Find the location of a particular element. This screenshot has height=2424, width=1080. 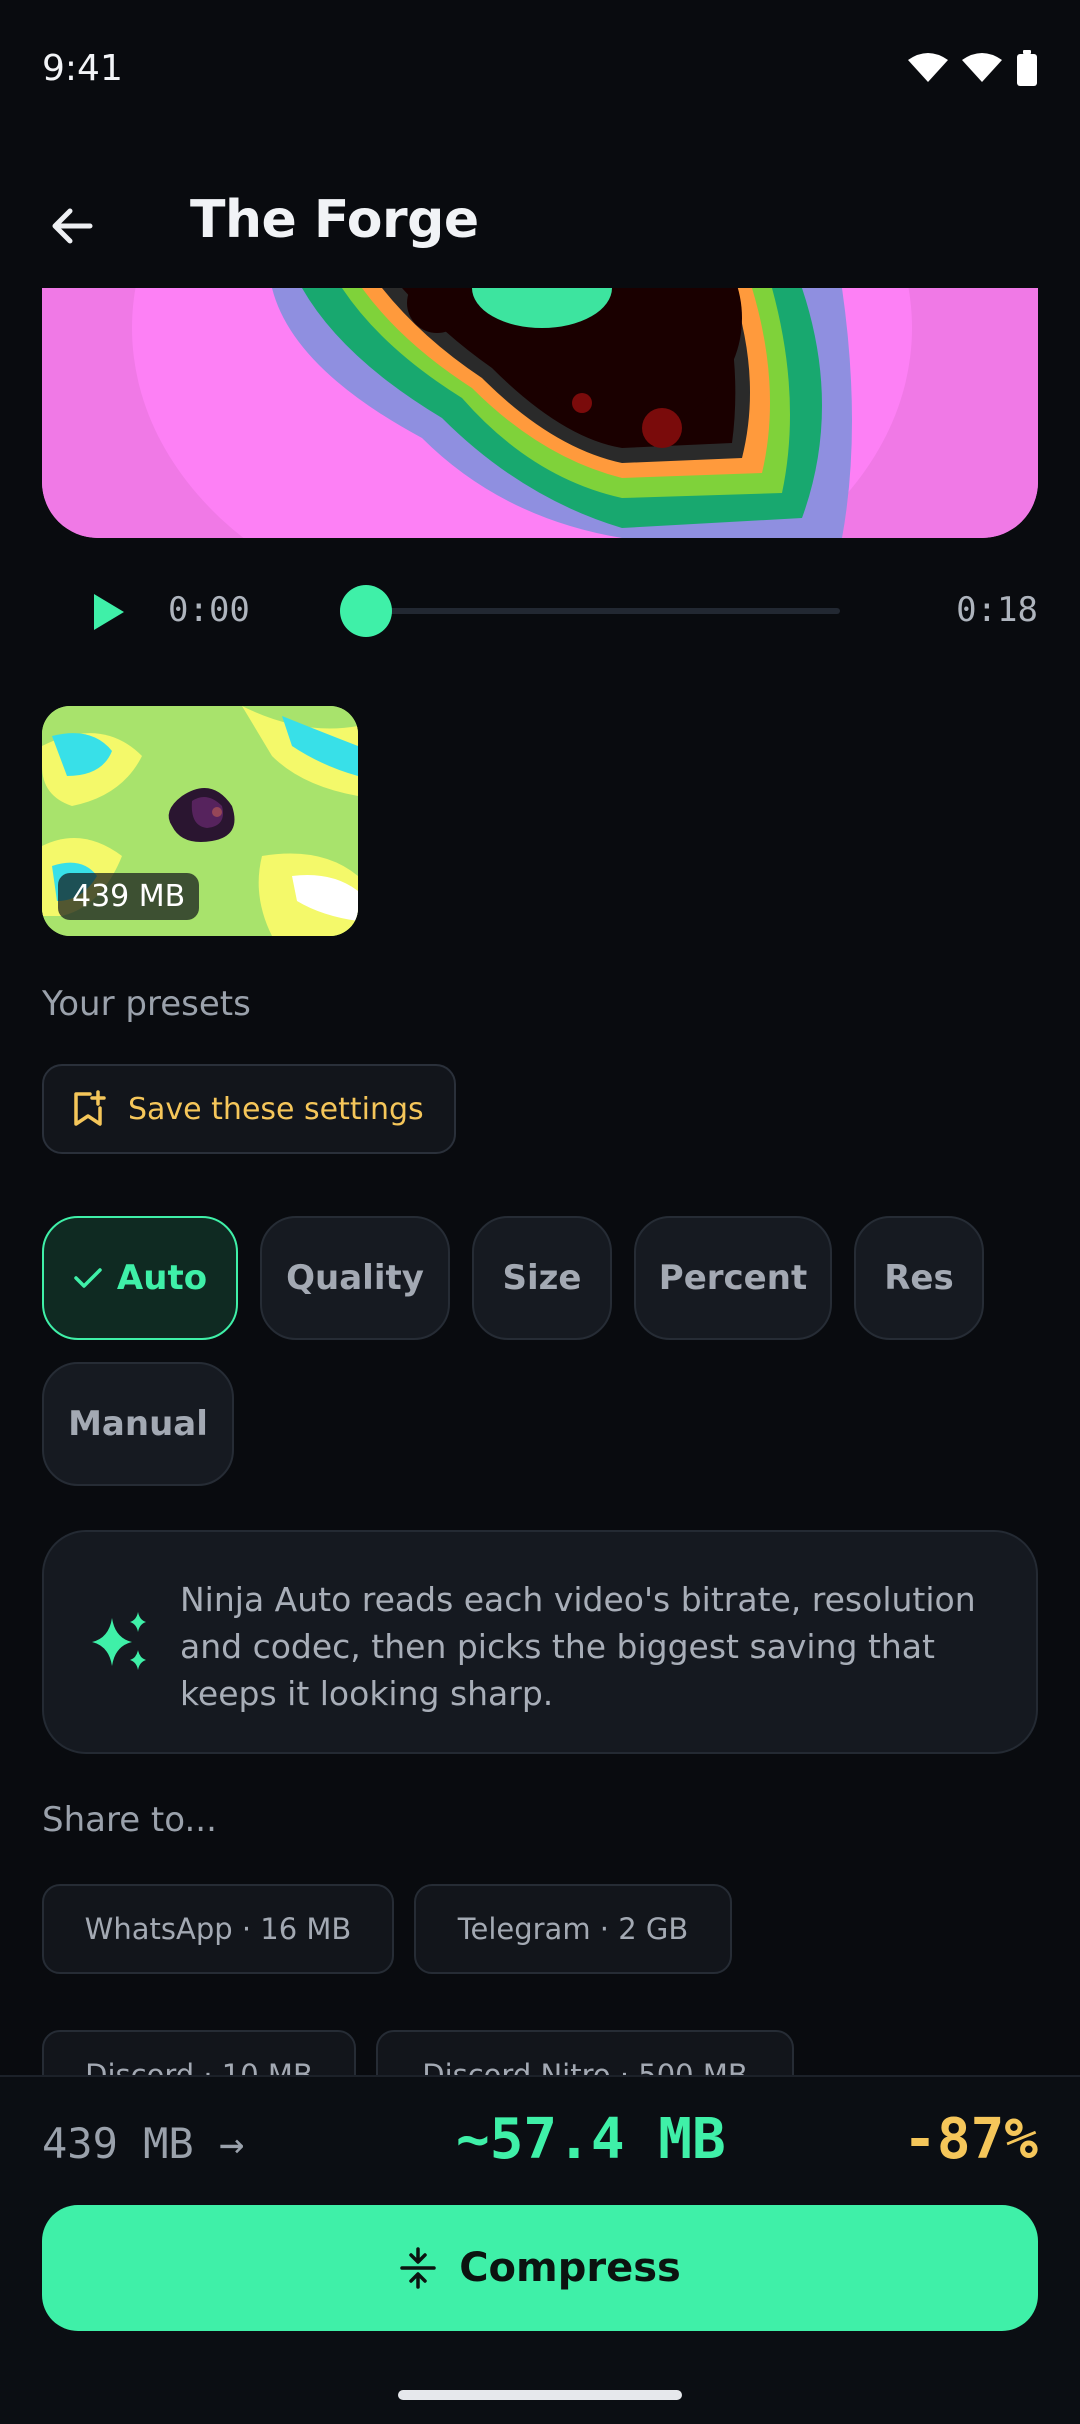

original-size: 439 MB → is located at coordinates (143, 2143).